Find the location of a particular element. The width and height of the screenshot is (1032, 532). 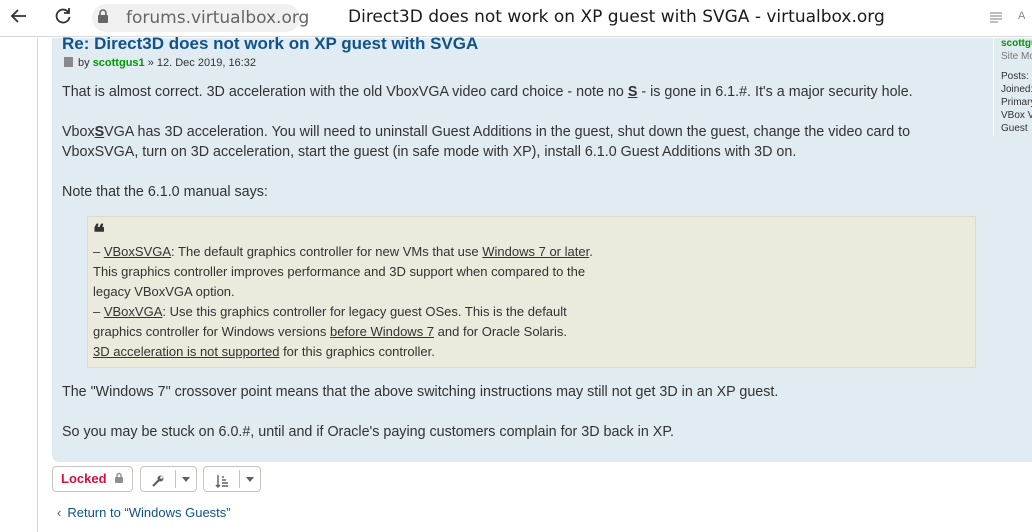

q1-end: . is located at coordinates (591, 251).